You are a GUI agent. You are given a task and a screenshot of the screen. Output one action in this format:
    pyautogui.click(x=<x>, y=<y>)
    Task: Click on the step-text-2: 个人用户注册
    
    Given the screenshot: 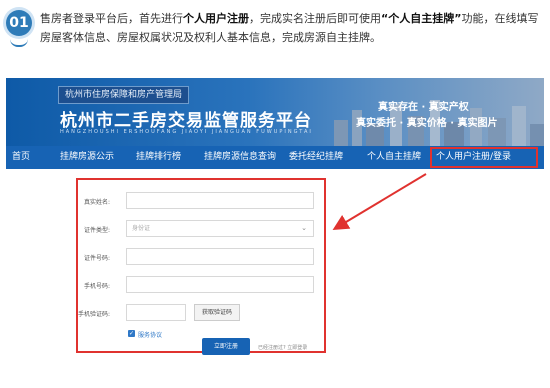 What is the action you would take?
    pyautogui.click(x=216, y=18)
    